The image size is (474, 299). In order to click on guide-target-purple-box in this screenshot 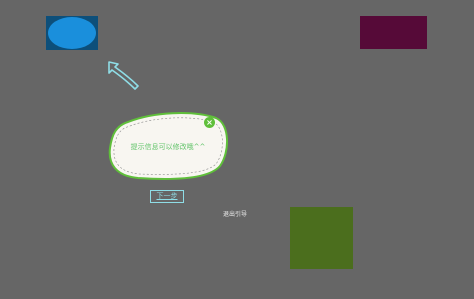, I will do `click(393, 32)`.